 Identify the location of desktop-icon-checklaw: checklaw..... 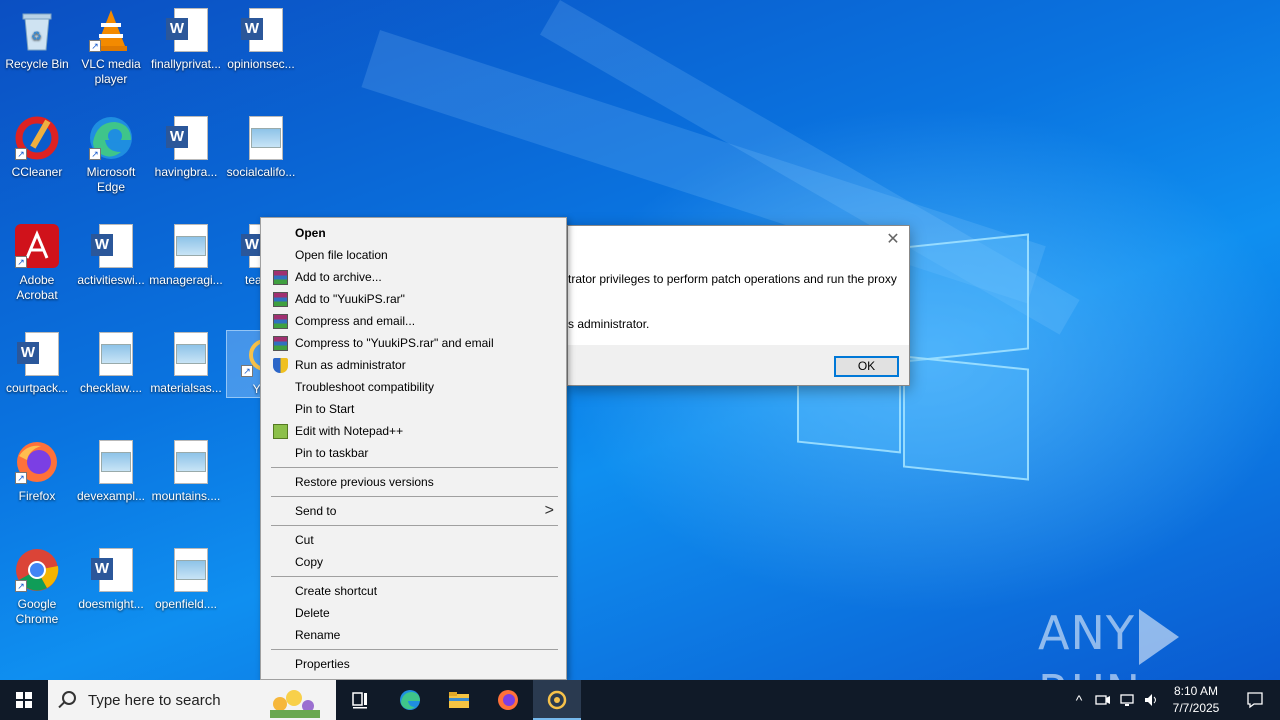
(111, 363).